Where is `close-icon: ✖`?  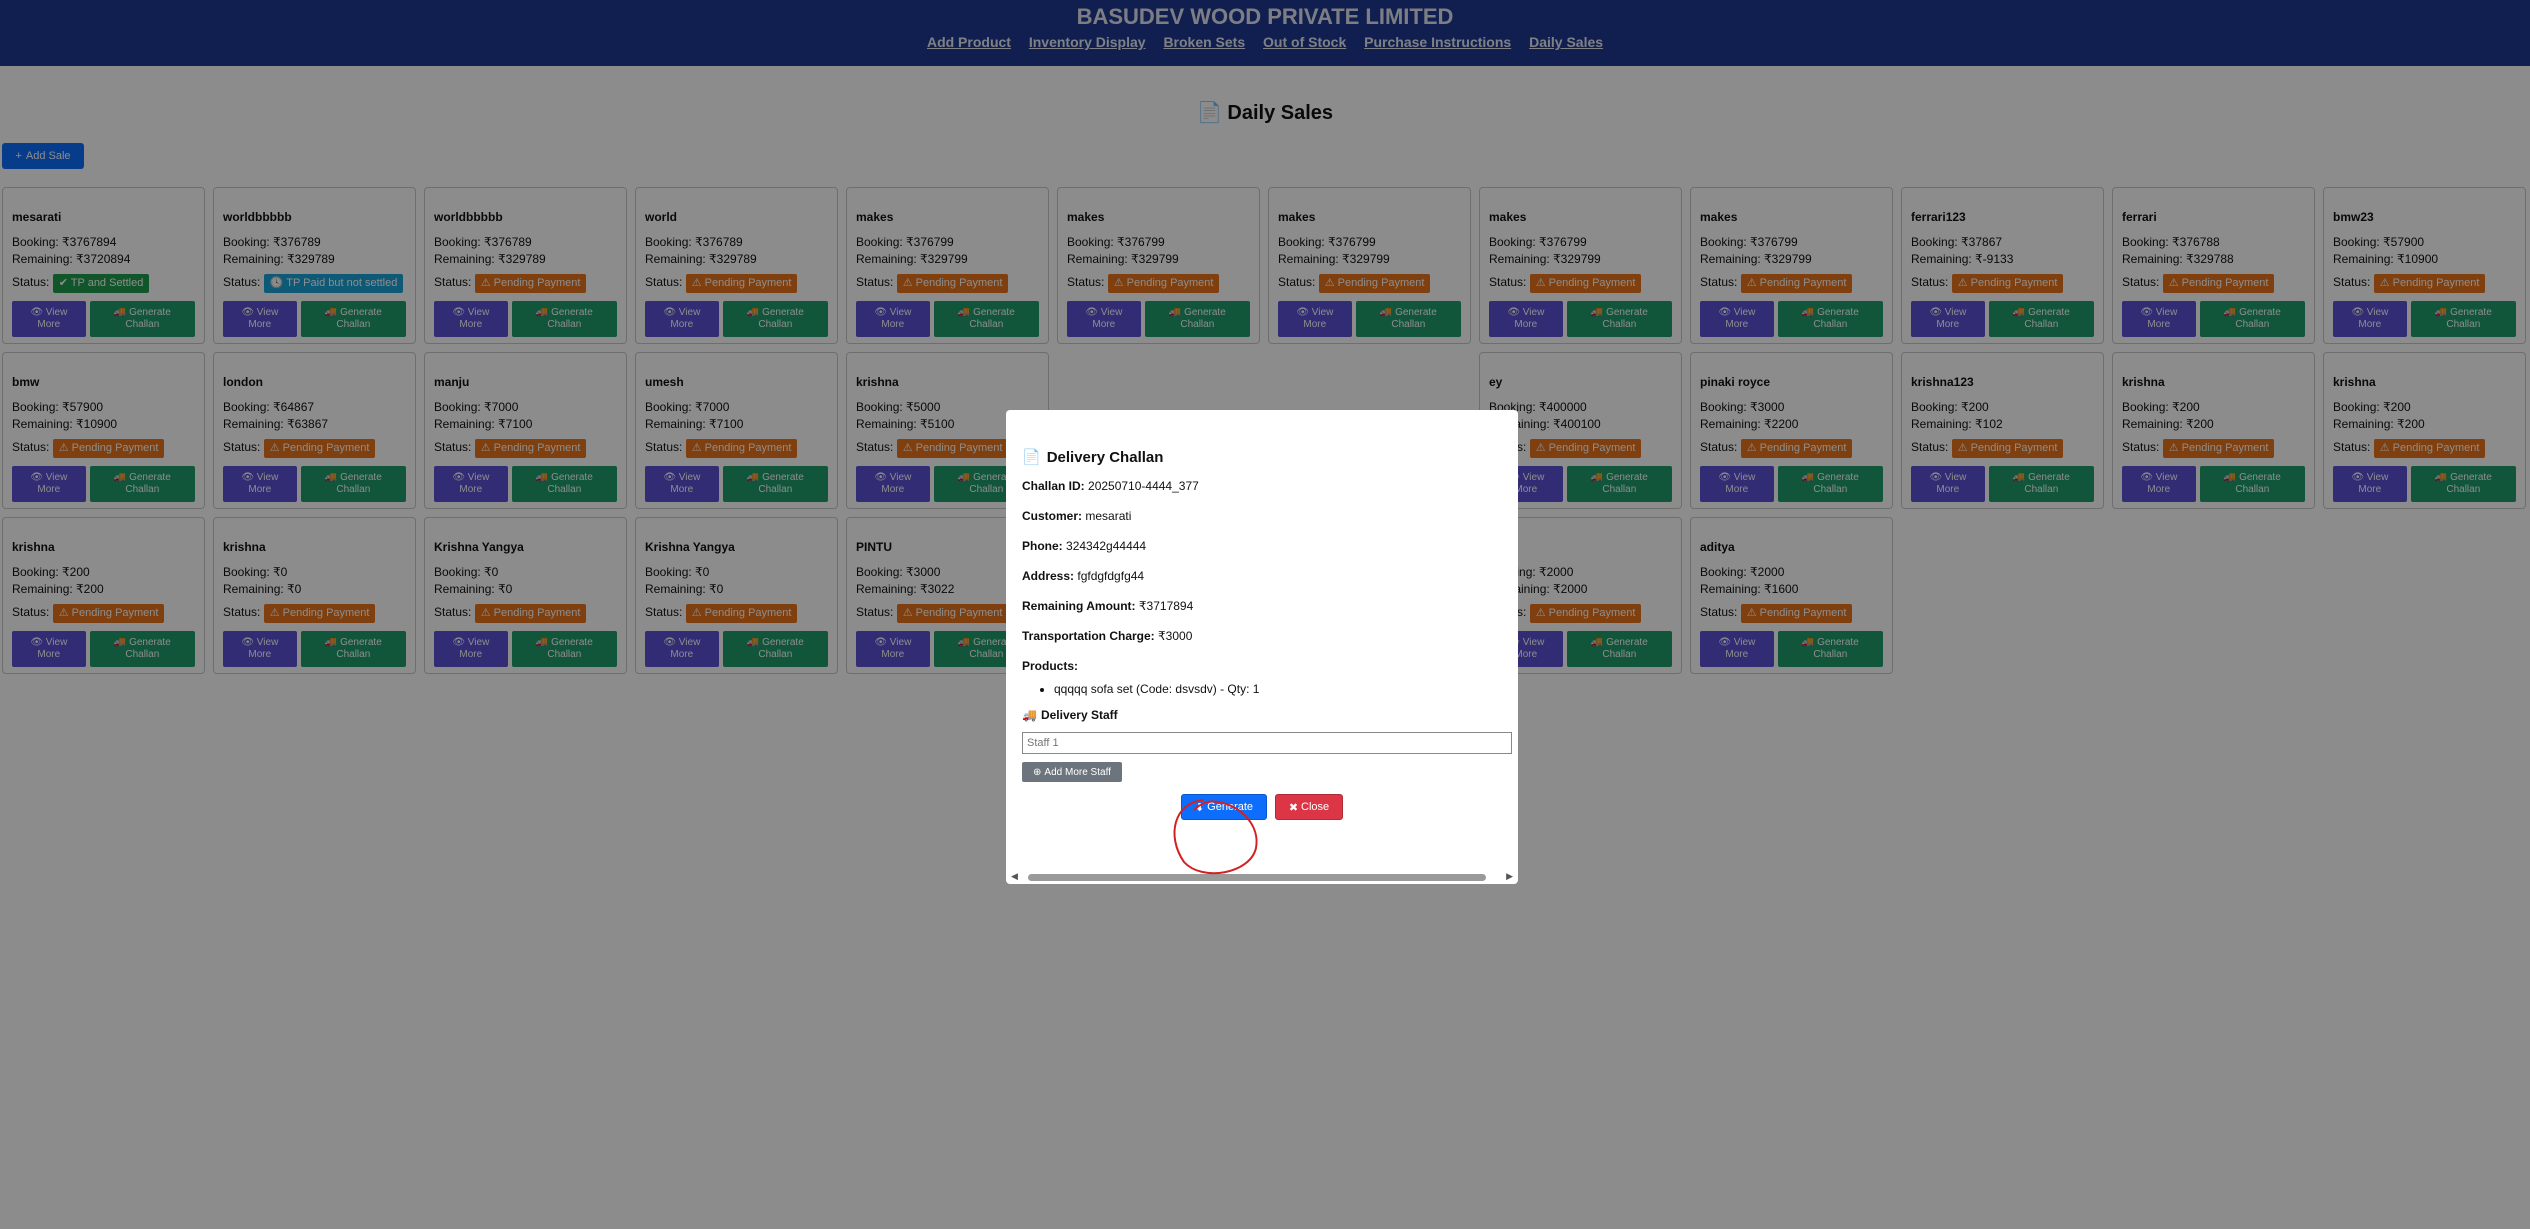
close-icon: ✖ is located at coordinates (1293, 807).